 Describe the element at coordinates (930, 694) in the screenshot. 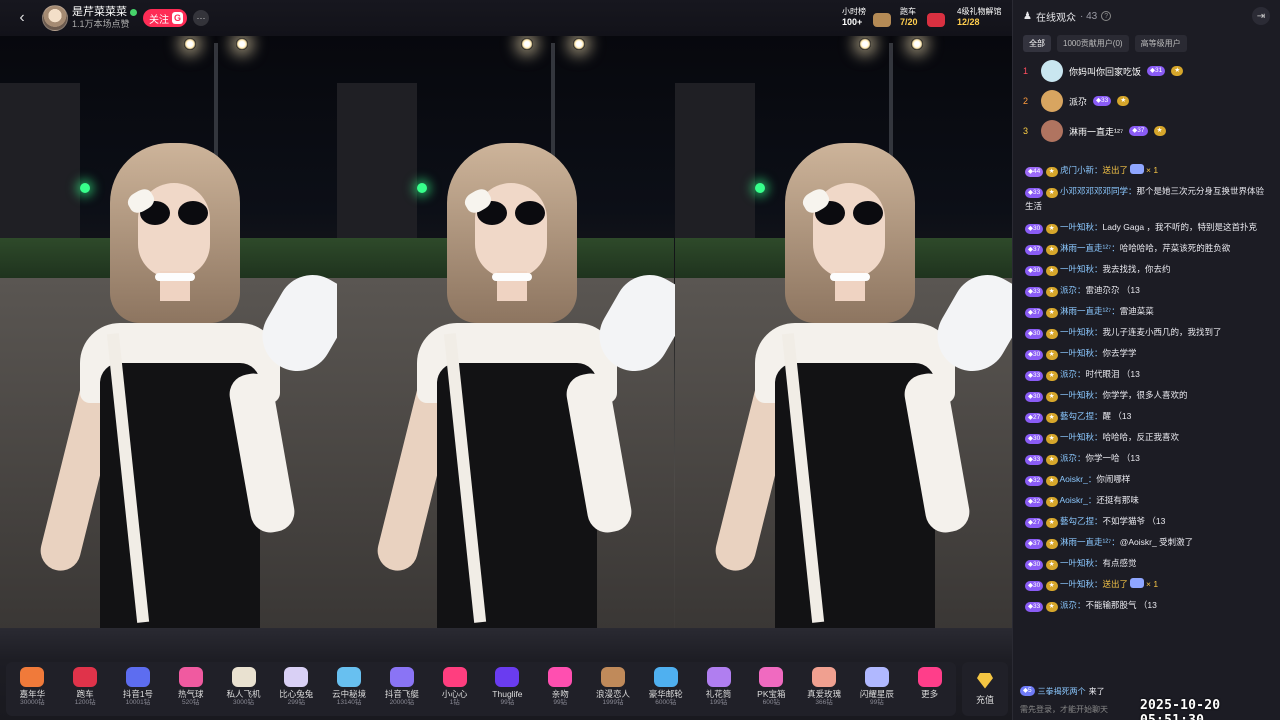

I see `gift-name: 更多` at that location.